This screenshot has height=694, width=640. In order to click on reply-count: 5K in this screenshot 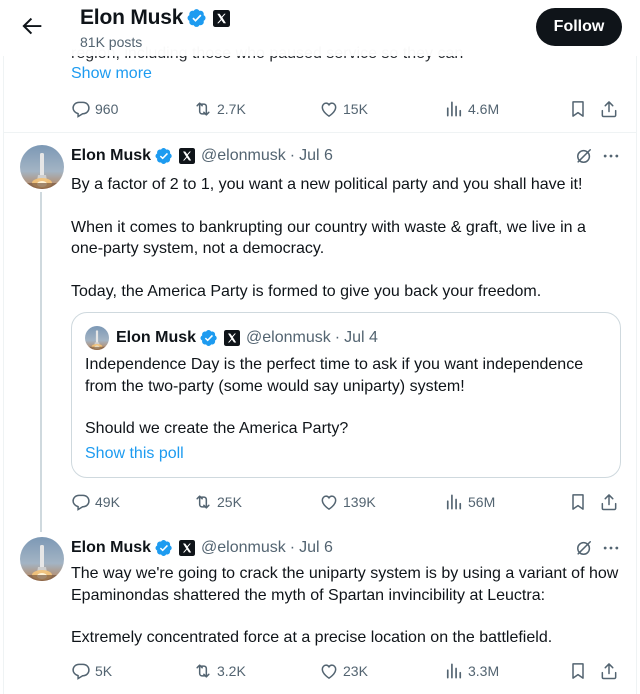, I will do `click(104, 671)`.